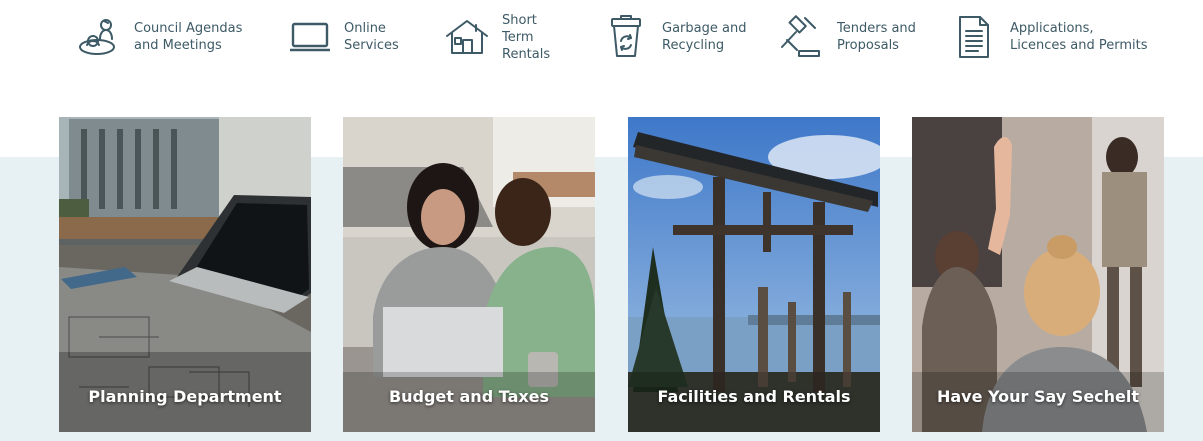  I want to click on card-label: Facilities and Rentals, so click(754, 396).